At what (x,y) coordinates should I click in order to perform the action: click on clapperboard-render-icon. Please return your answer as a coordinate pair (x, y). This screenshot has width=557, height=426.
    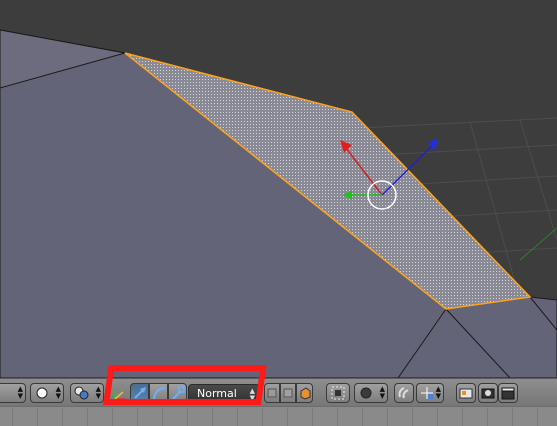
    Looking at the image, I should click on (508, 393).